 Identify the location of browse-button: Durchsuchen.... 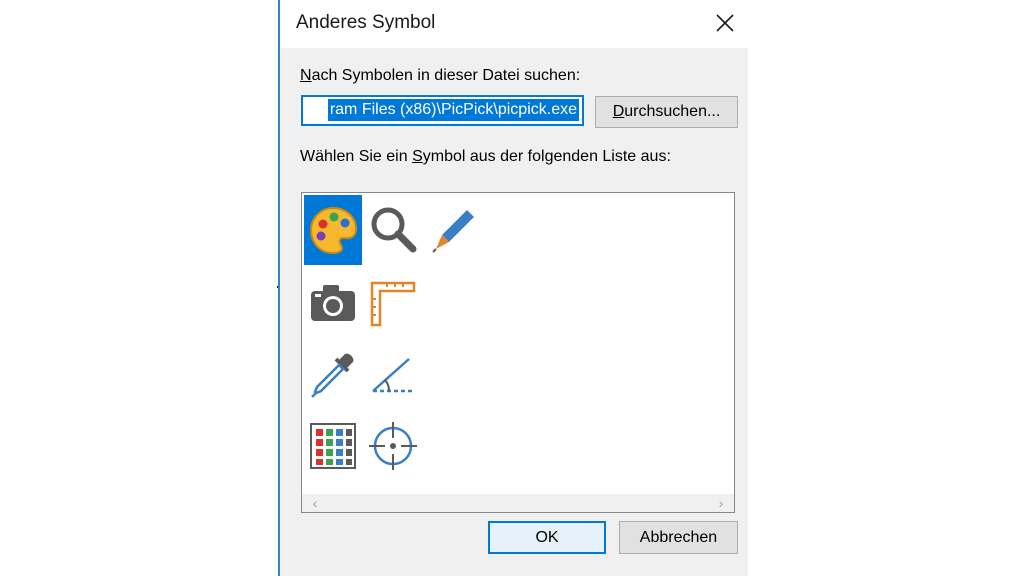
(666, 112).